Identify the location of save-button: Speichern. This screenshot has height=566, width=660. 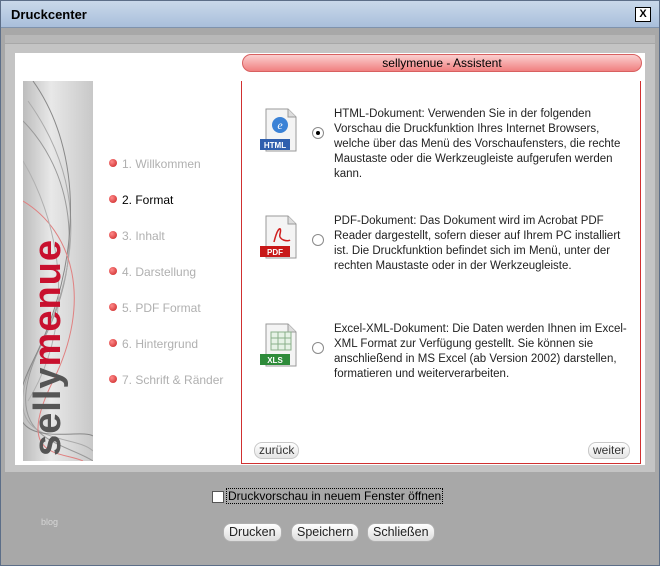
(325, 532).